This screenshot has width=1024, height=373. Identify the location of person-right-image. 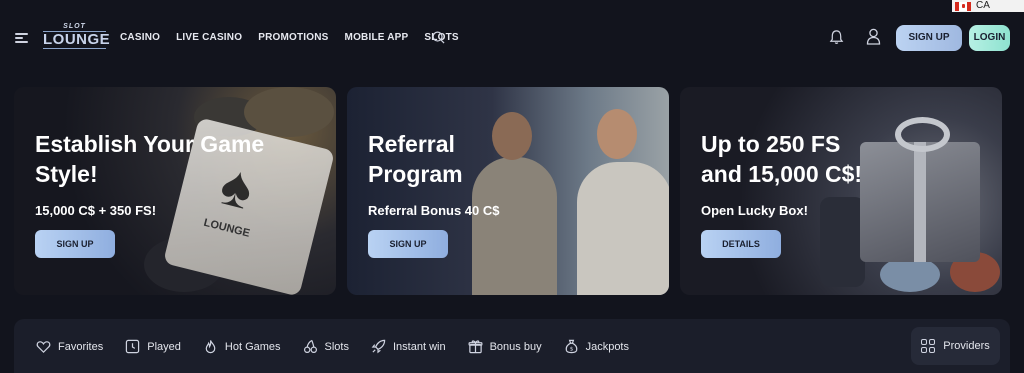
(623, 228).